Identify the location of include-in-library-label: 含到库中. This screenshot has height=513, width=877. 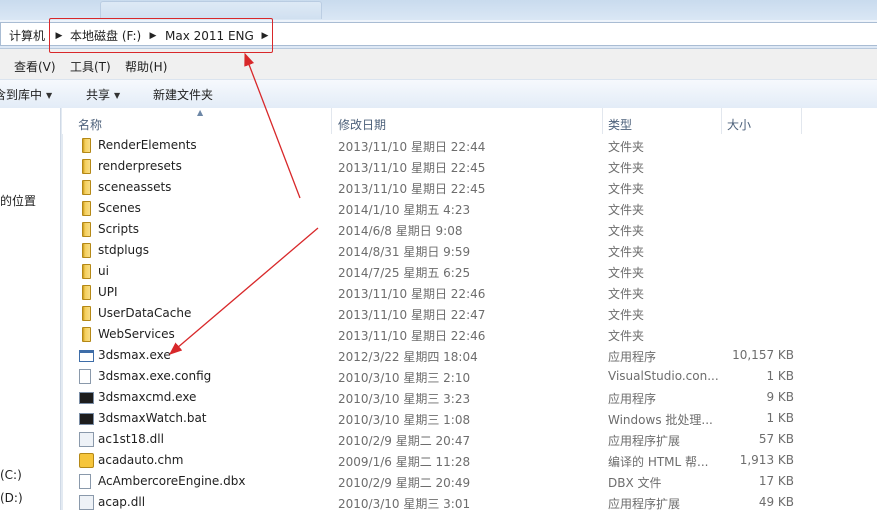
(21, 95).